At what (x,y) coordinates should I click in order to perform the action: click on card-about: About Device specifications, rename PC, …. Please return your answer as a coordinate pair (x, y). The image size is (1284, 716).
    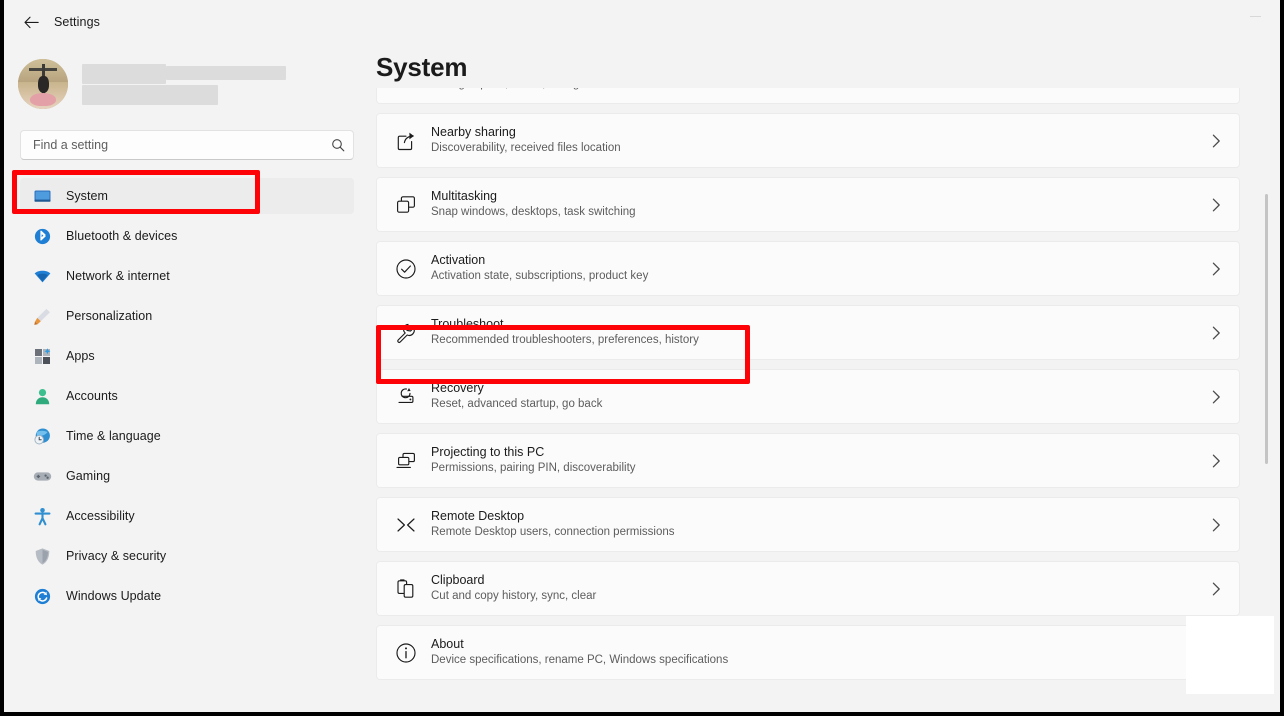
    Looking at the image, I should click on (808, 652).